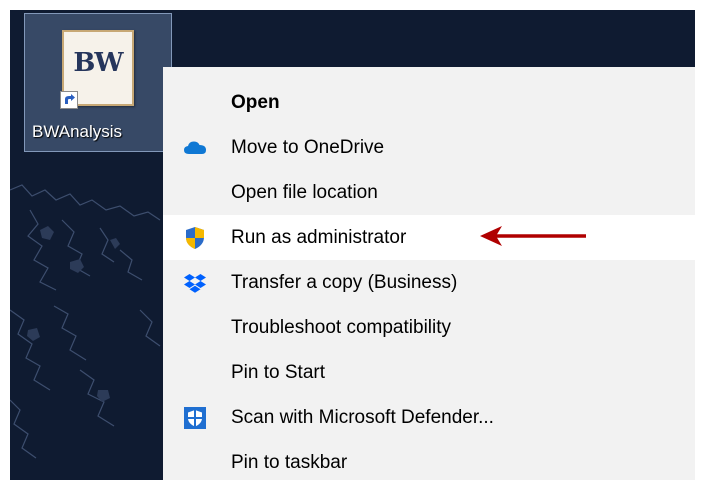 The height and width of the screenshot is (488, 705). I want to click on menu-item-open-file-location: Open file location, so click(429, 192).